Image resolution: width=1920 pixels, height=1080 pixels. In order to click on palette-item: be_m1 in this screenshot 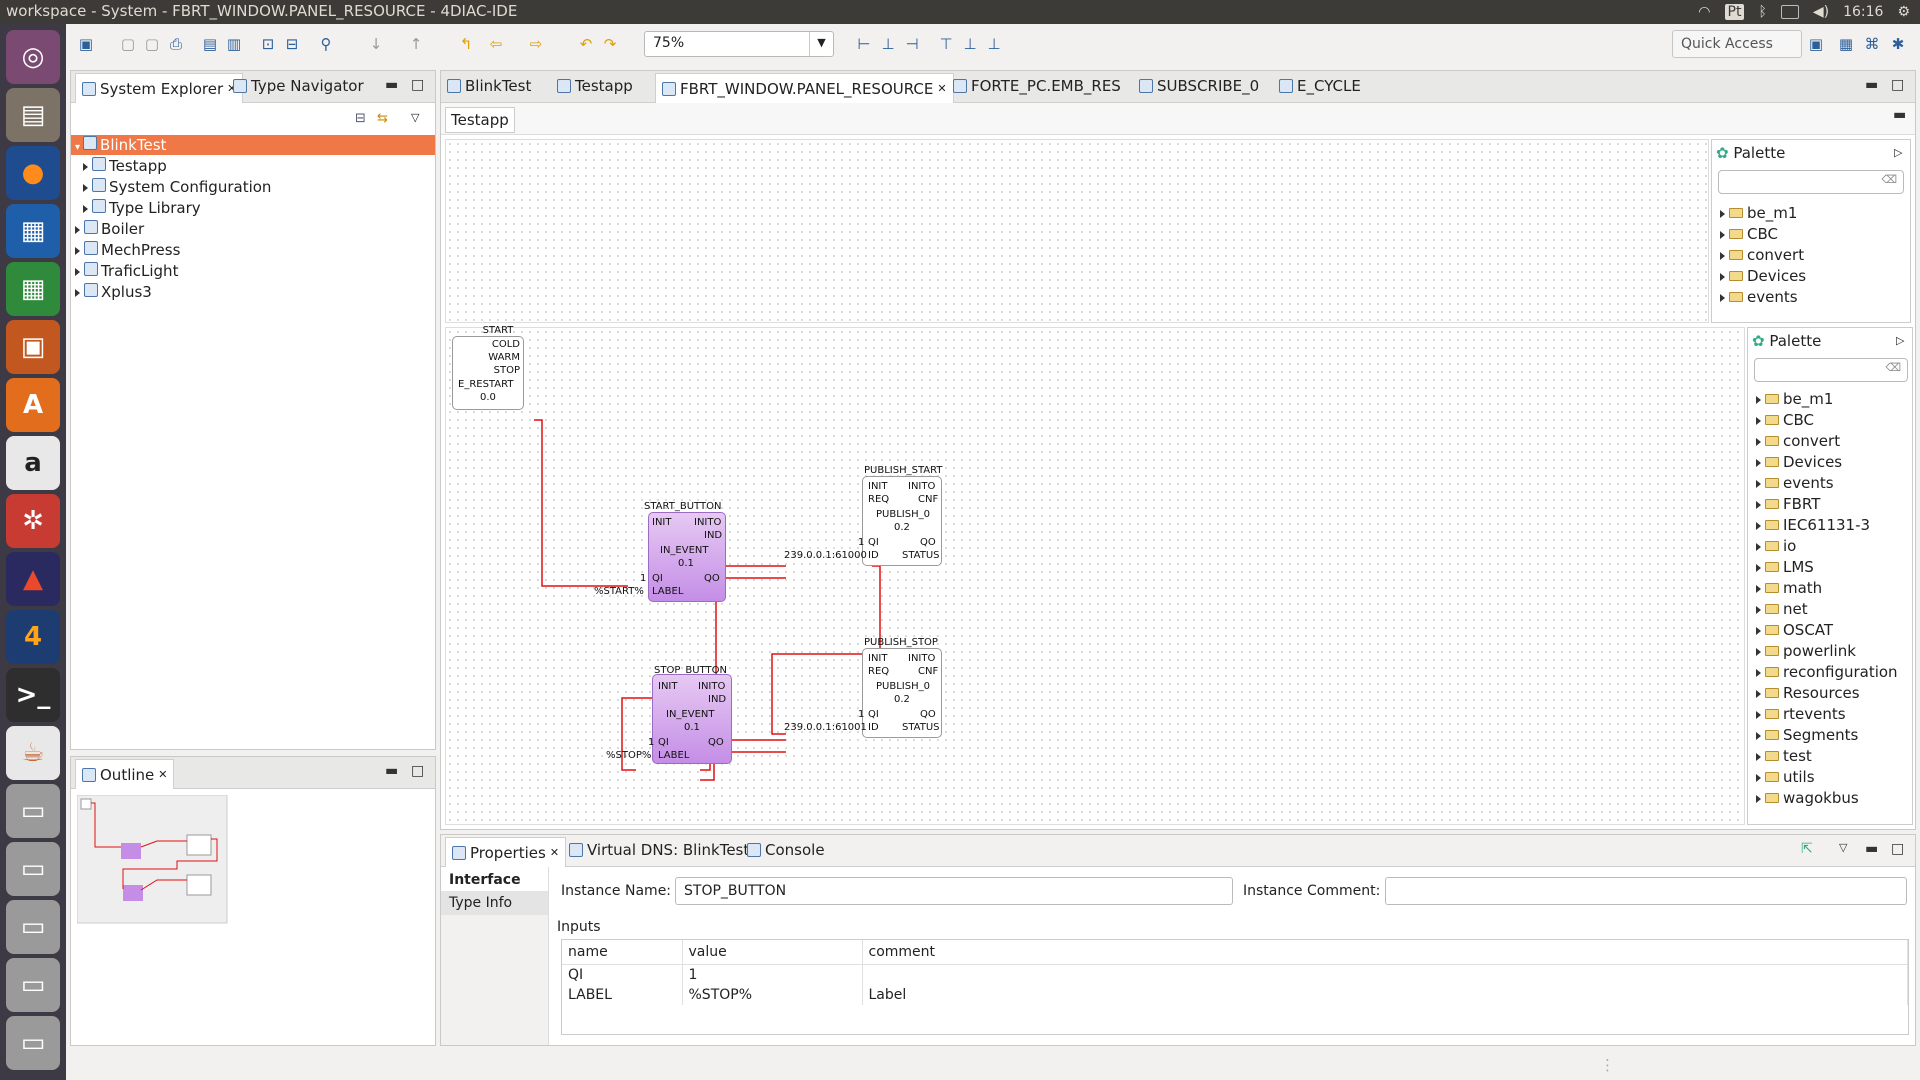, I will do `click(1827, 400)`.